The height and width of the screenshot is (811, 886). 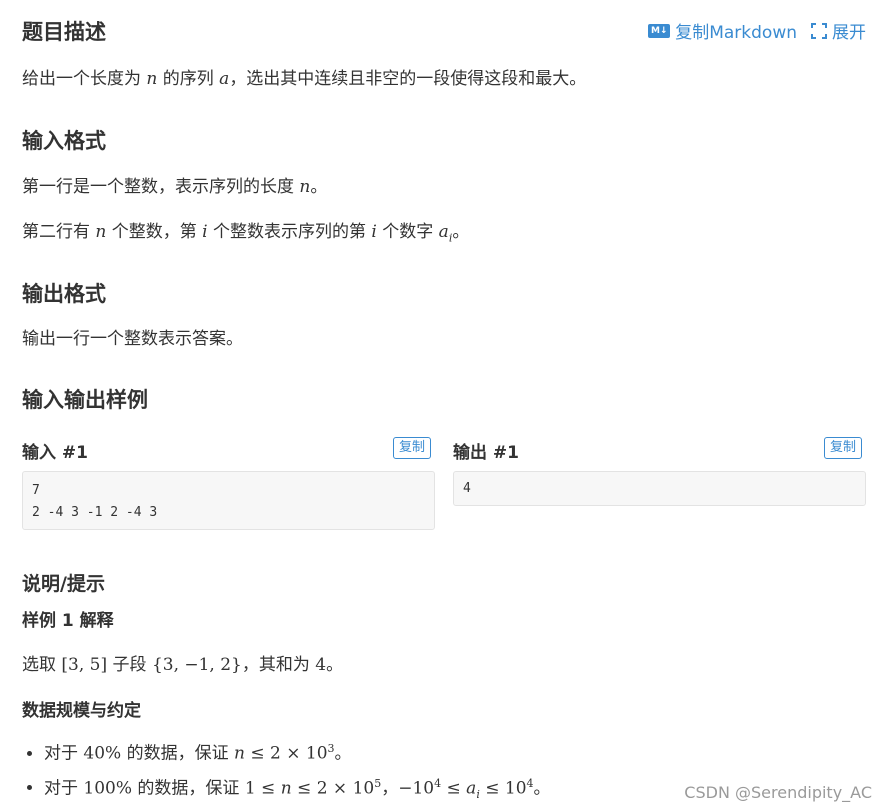 What do you see at coordinates (81, 711) in the screenshot?
I see `limits-title: 数据规模与约定` at bounding box center [81, 711].